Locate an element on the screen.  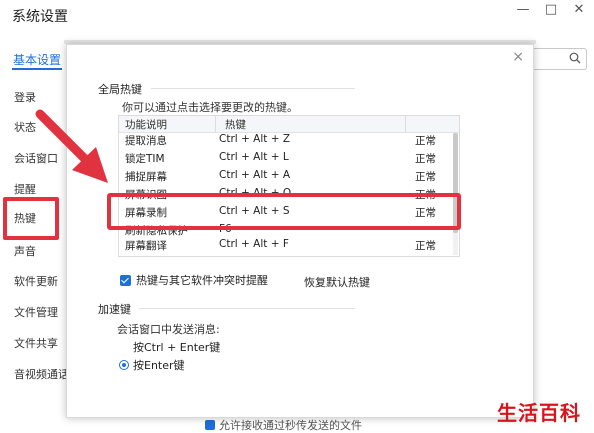
watermark: 生活百科 is located at coordinates (539, 413).